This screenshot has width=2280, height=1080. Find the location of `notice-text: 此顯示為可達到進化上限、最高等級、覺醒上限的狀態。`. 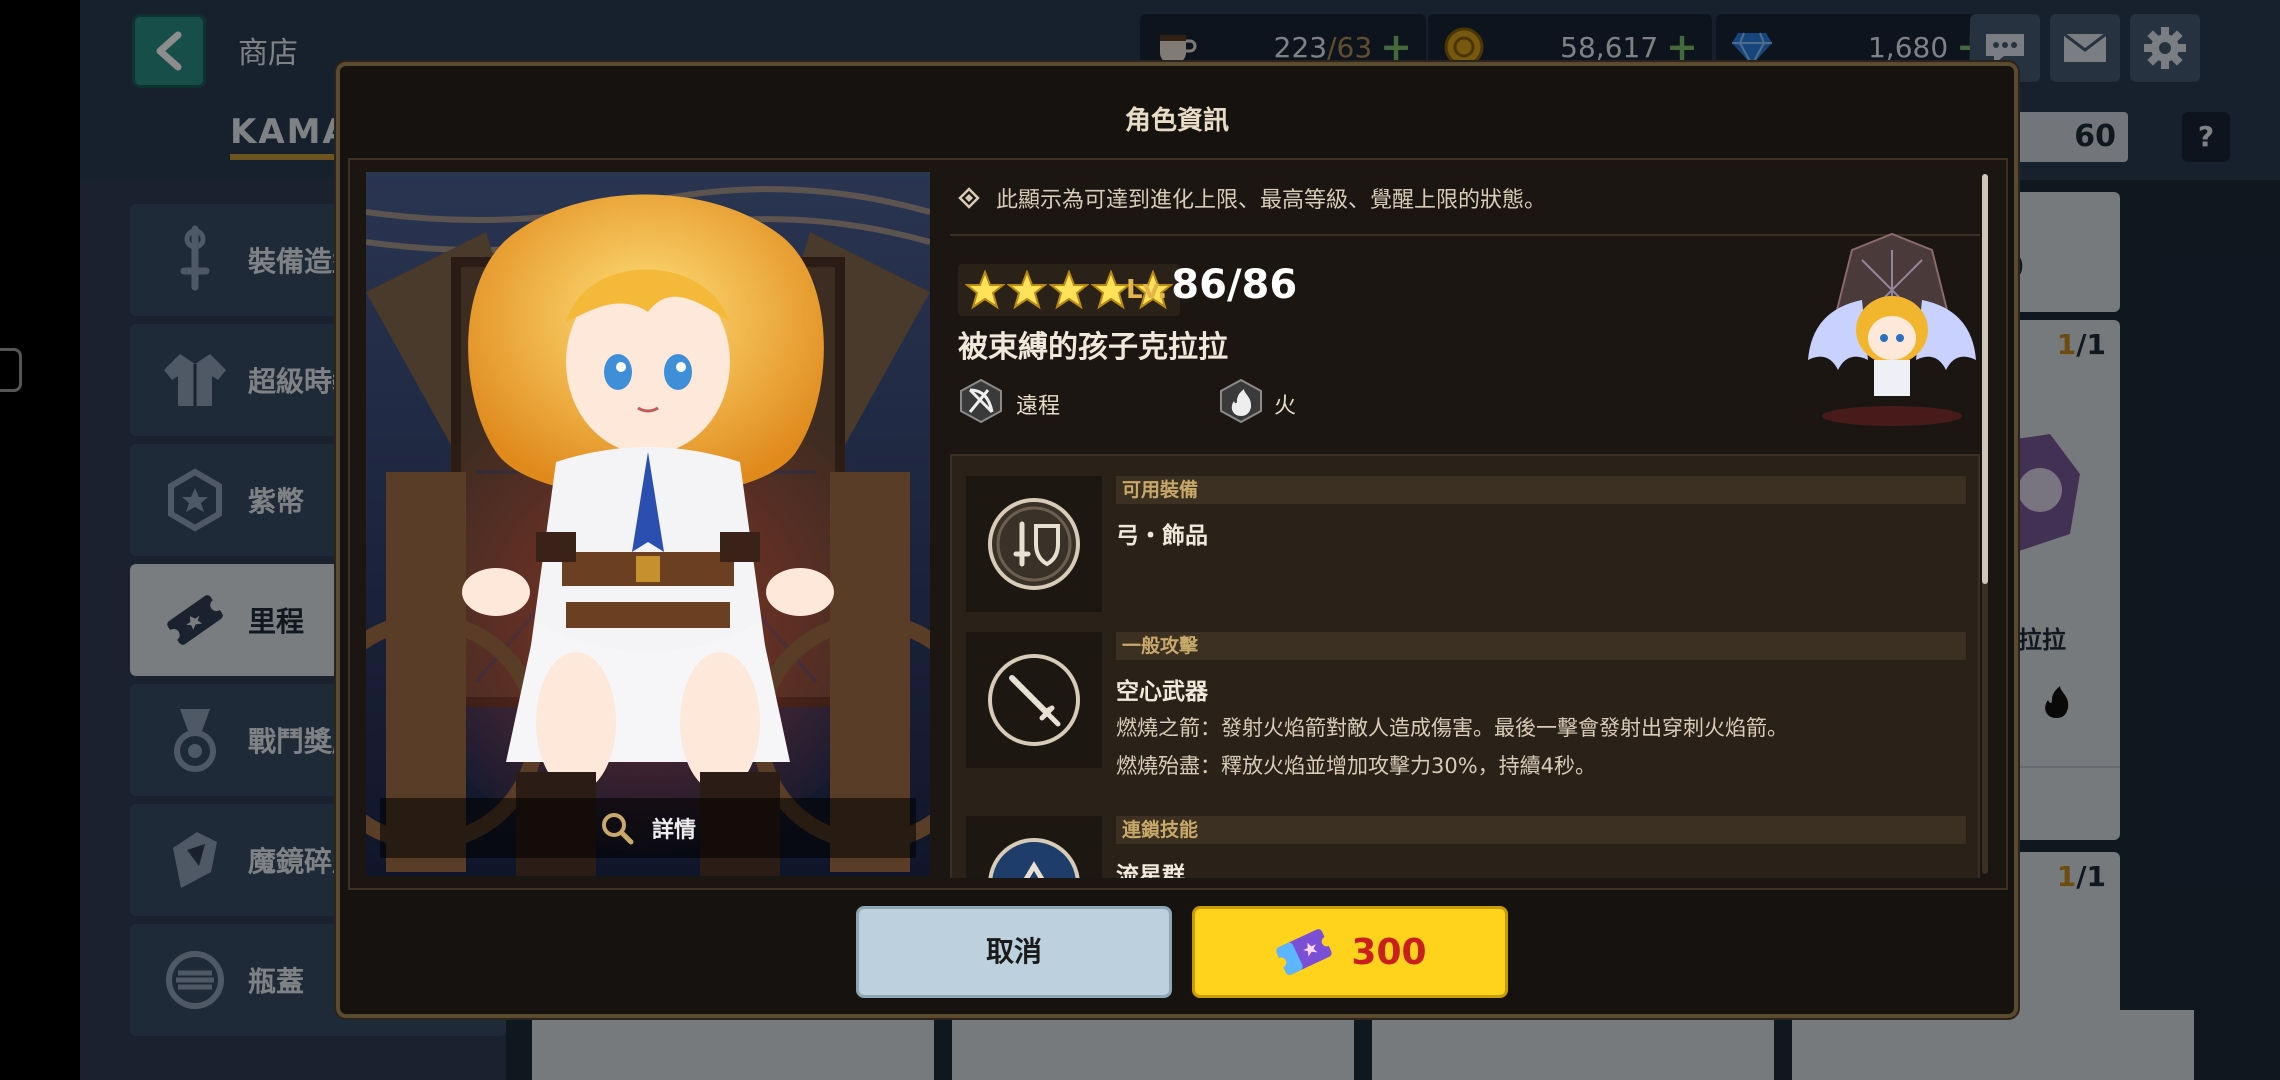

notice-text: 此顯示為可達到進化上限、最高等級、覺醒上限的狀態。 is located at coordinates (1271, 200).